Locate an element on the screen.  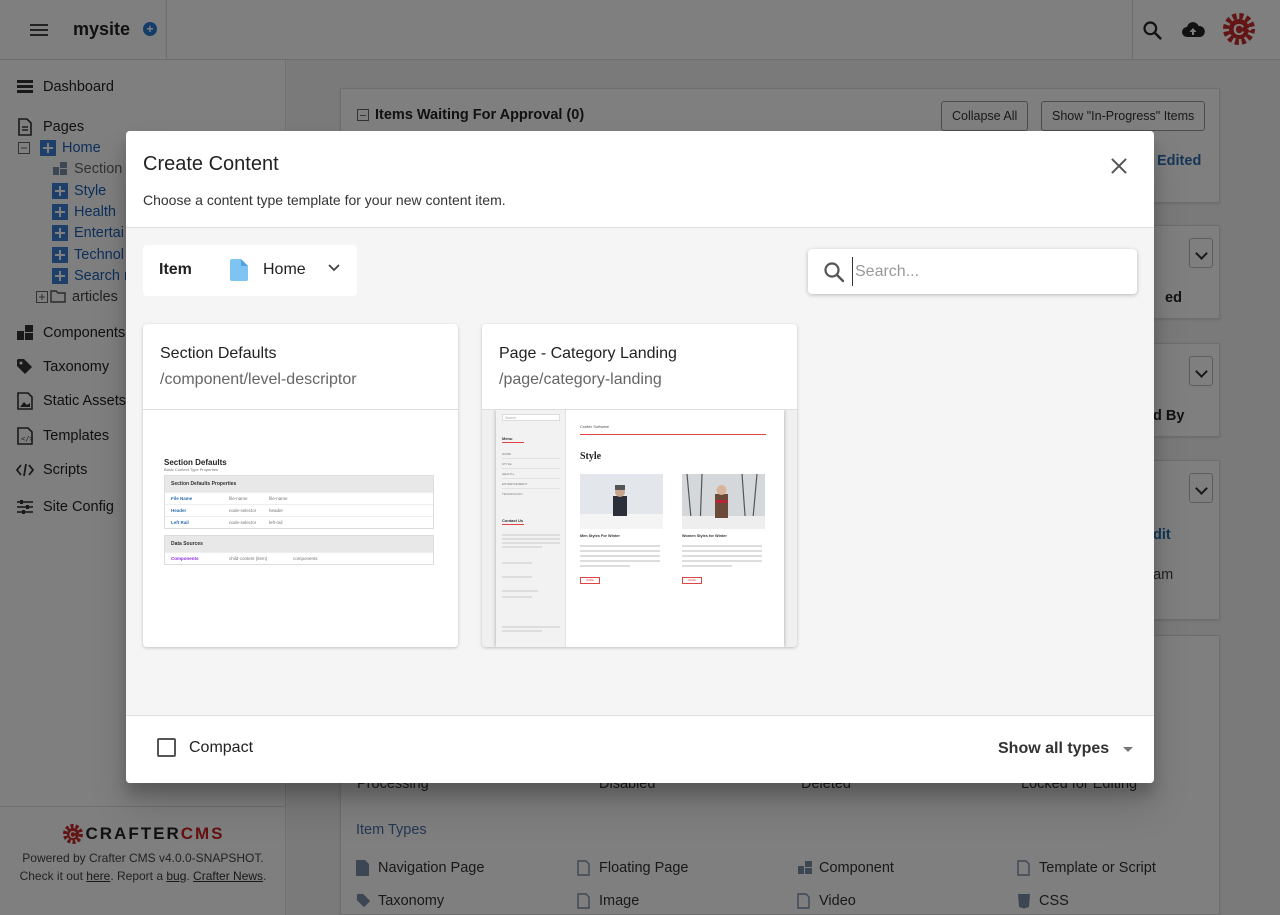
preview-row: Left Rail node-selector left-rail is located at coordinates (299, 522).